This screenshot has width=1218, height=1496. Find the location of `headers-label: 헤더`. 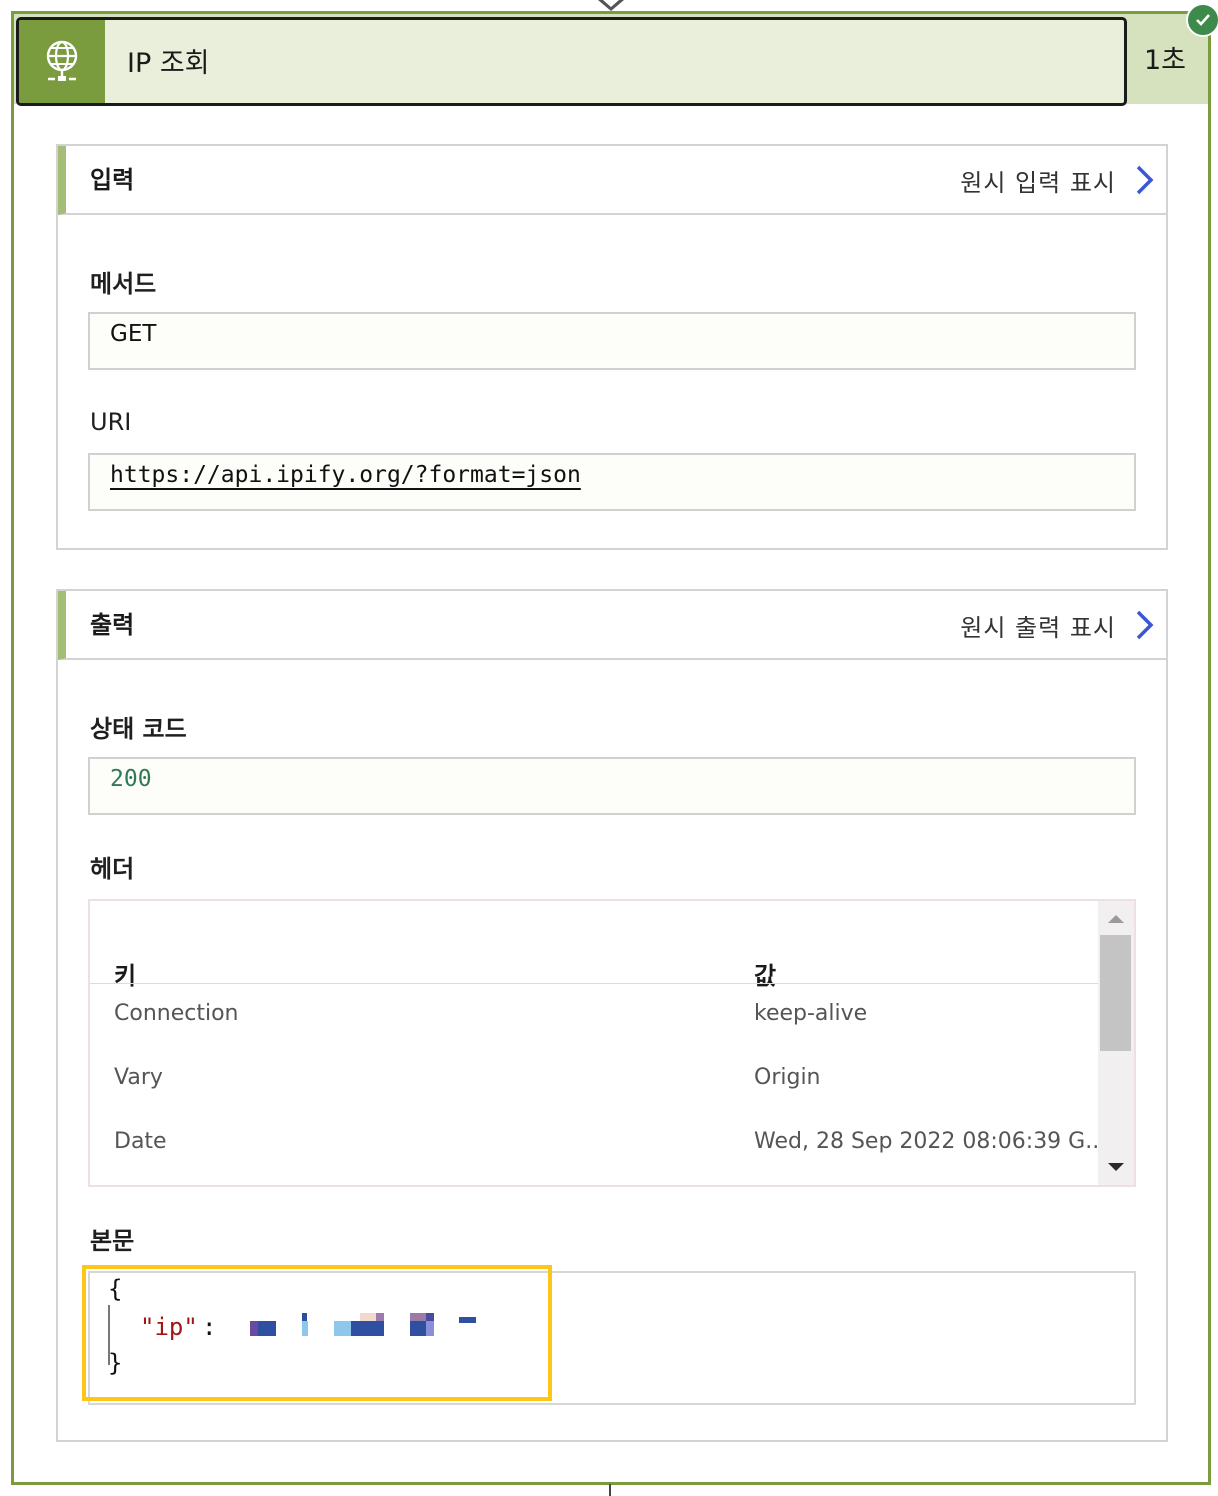

headers-label: 헤더 is located at coordinates (112, 869).